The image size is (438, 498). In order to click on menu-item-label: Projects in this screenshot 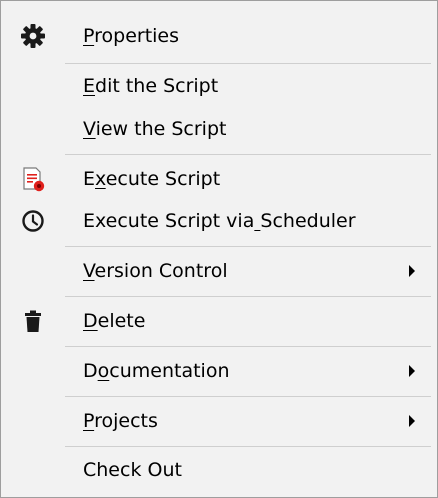, I will do `click(120, 421)`.